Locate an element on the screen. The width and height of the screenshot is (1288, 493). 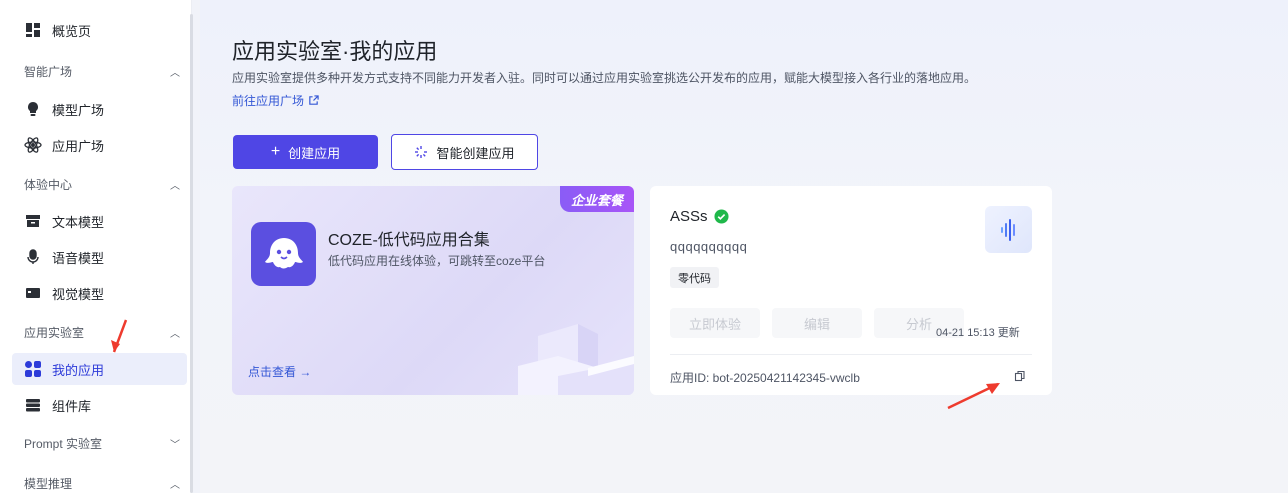
sparkle-icon is located at coordinates (421, 152).